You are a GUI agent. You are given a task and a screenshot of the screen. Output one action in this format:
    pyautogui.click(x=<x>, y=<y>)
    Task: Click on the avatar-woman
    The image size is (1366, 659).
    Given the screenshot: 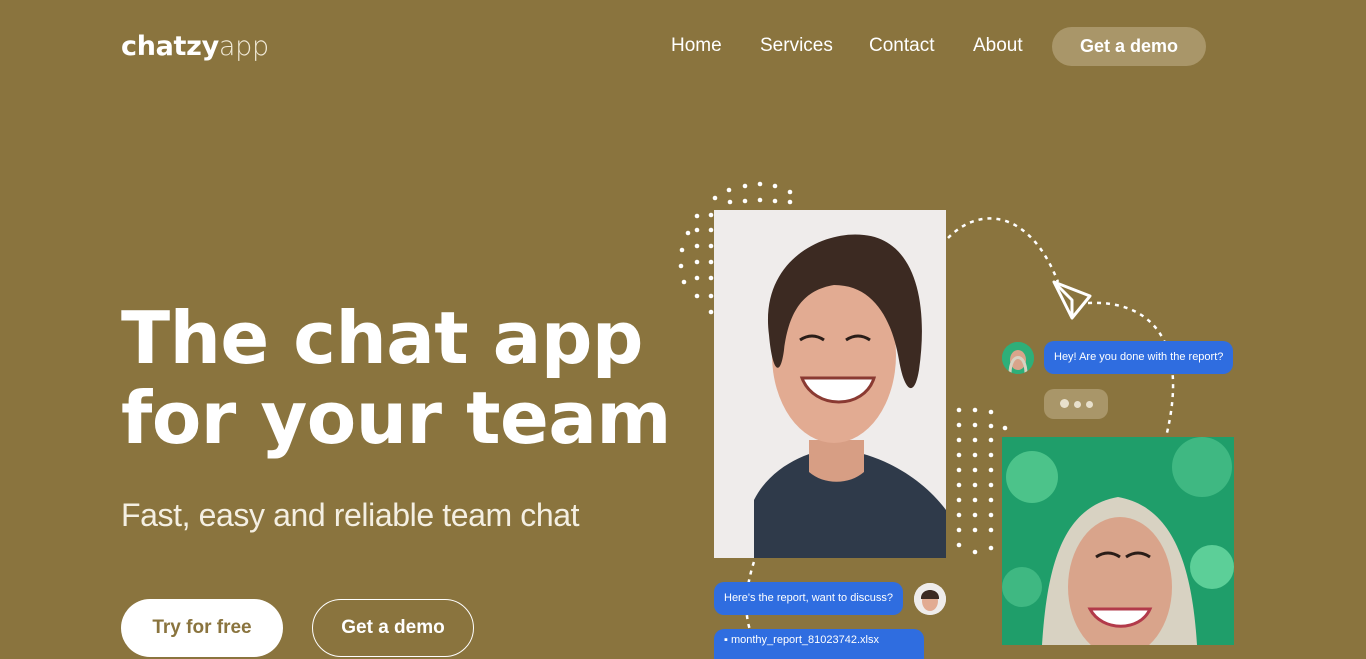 What is the action you would take?
    pyautogui.click(x=1018, y=358)
    